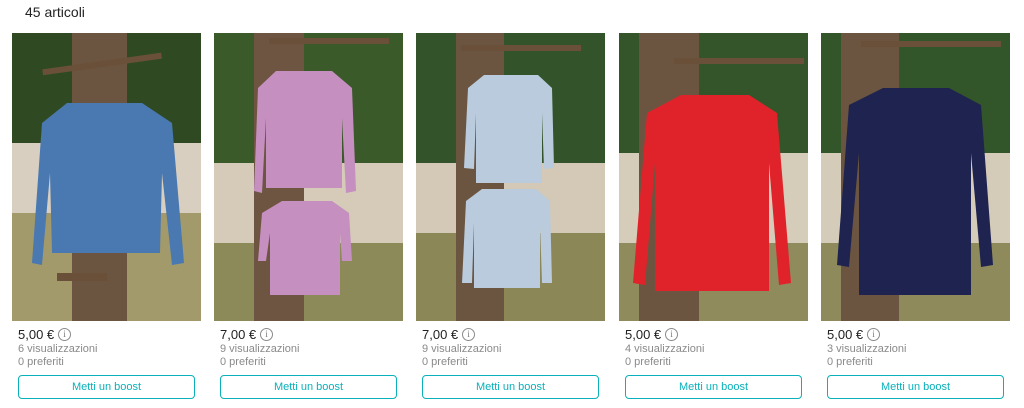 This screenshot has width=1024, height=408. What do you see at coordinates (58, 349) in the screenshot?
I see `item-views: 6 visualizzazioni` at bounding box center [58, 349].